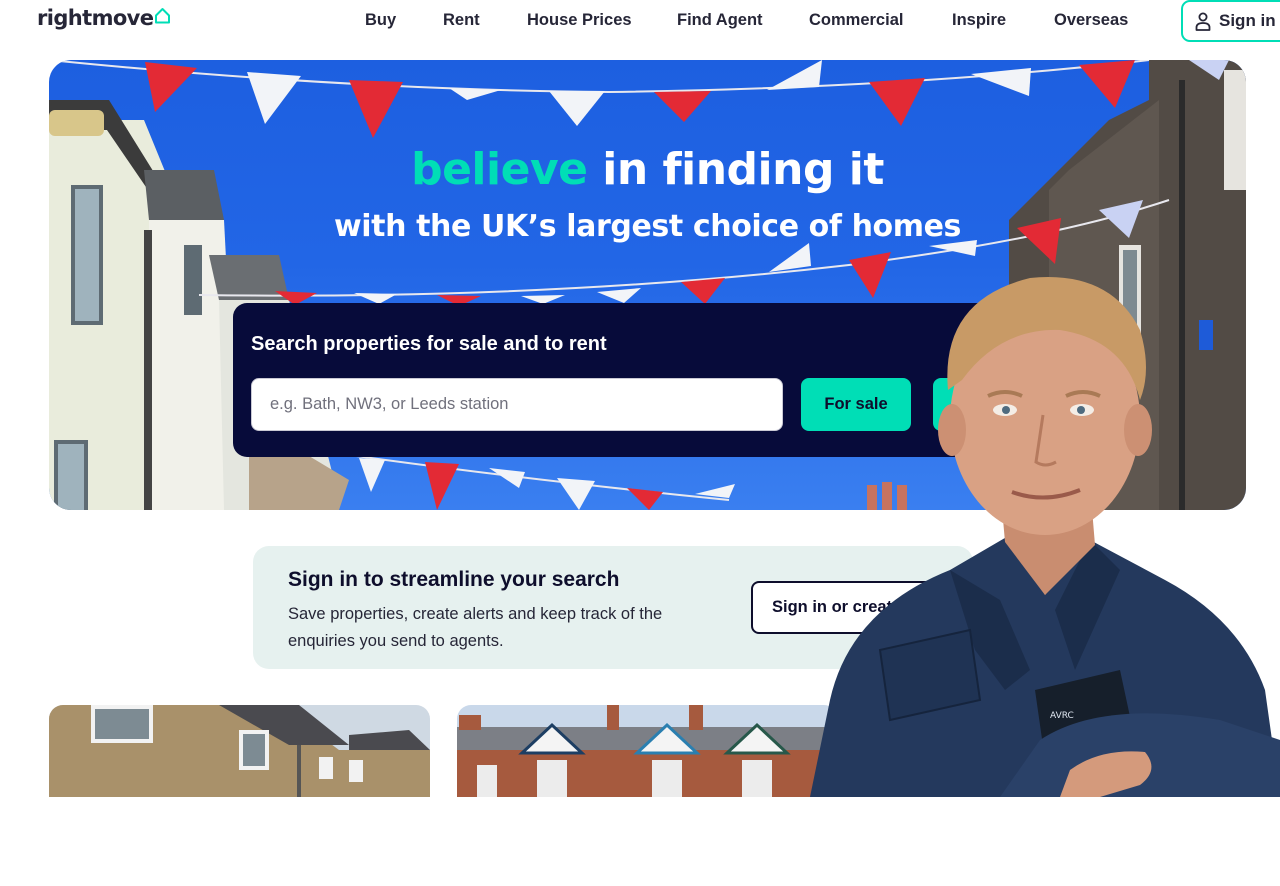 The height and width of the screenshot is (886, 1280). What do you see at coordinates (461, 20) in the screenshot?
I see `nav-rent: Rent` at bounding box center [461, 20].